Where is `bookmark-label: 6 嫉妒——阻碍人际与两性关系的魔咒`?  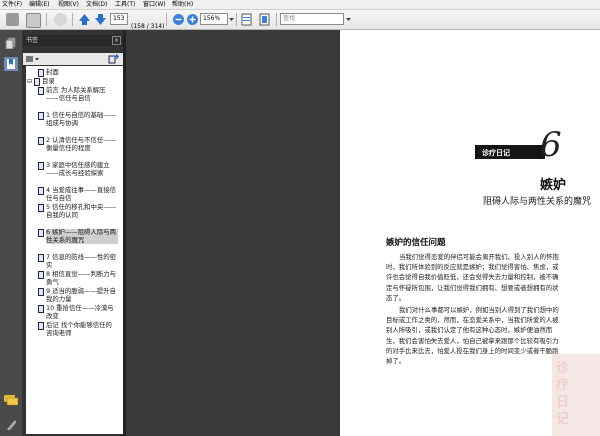 bookmark-label: 6 嫉妒——阻碍人际与两性关系的魔咒 is located at coordinates (82, 236).